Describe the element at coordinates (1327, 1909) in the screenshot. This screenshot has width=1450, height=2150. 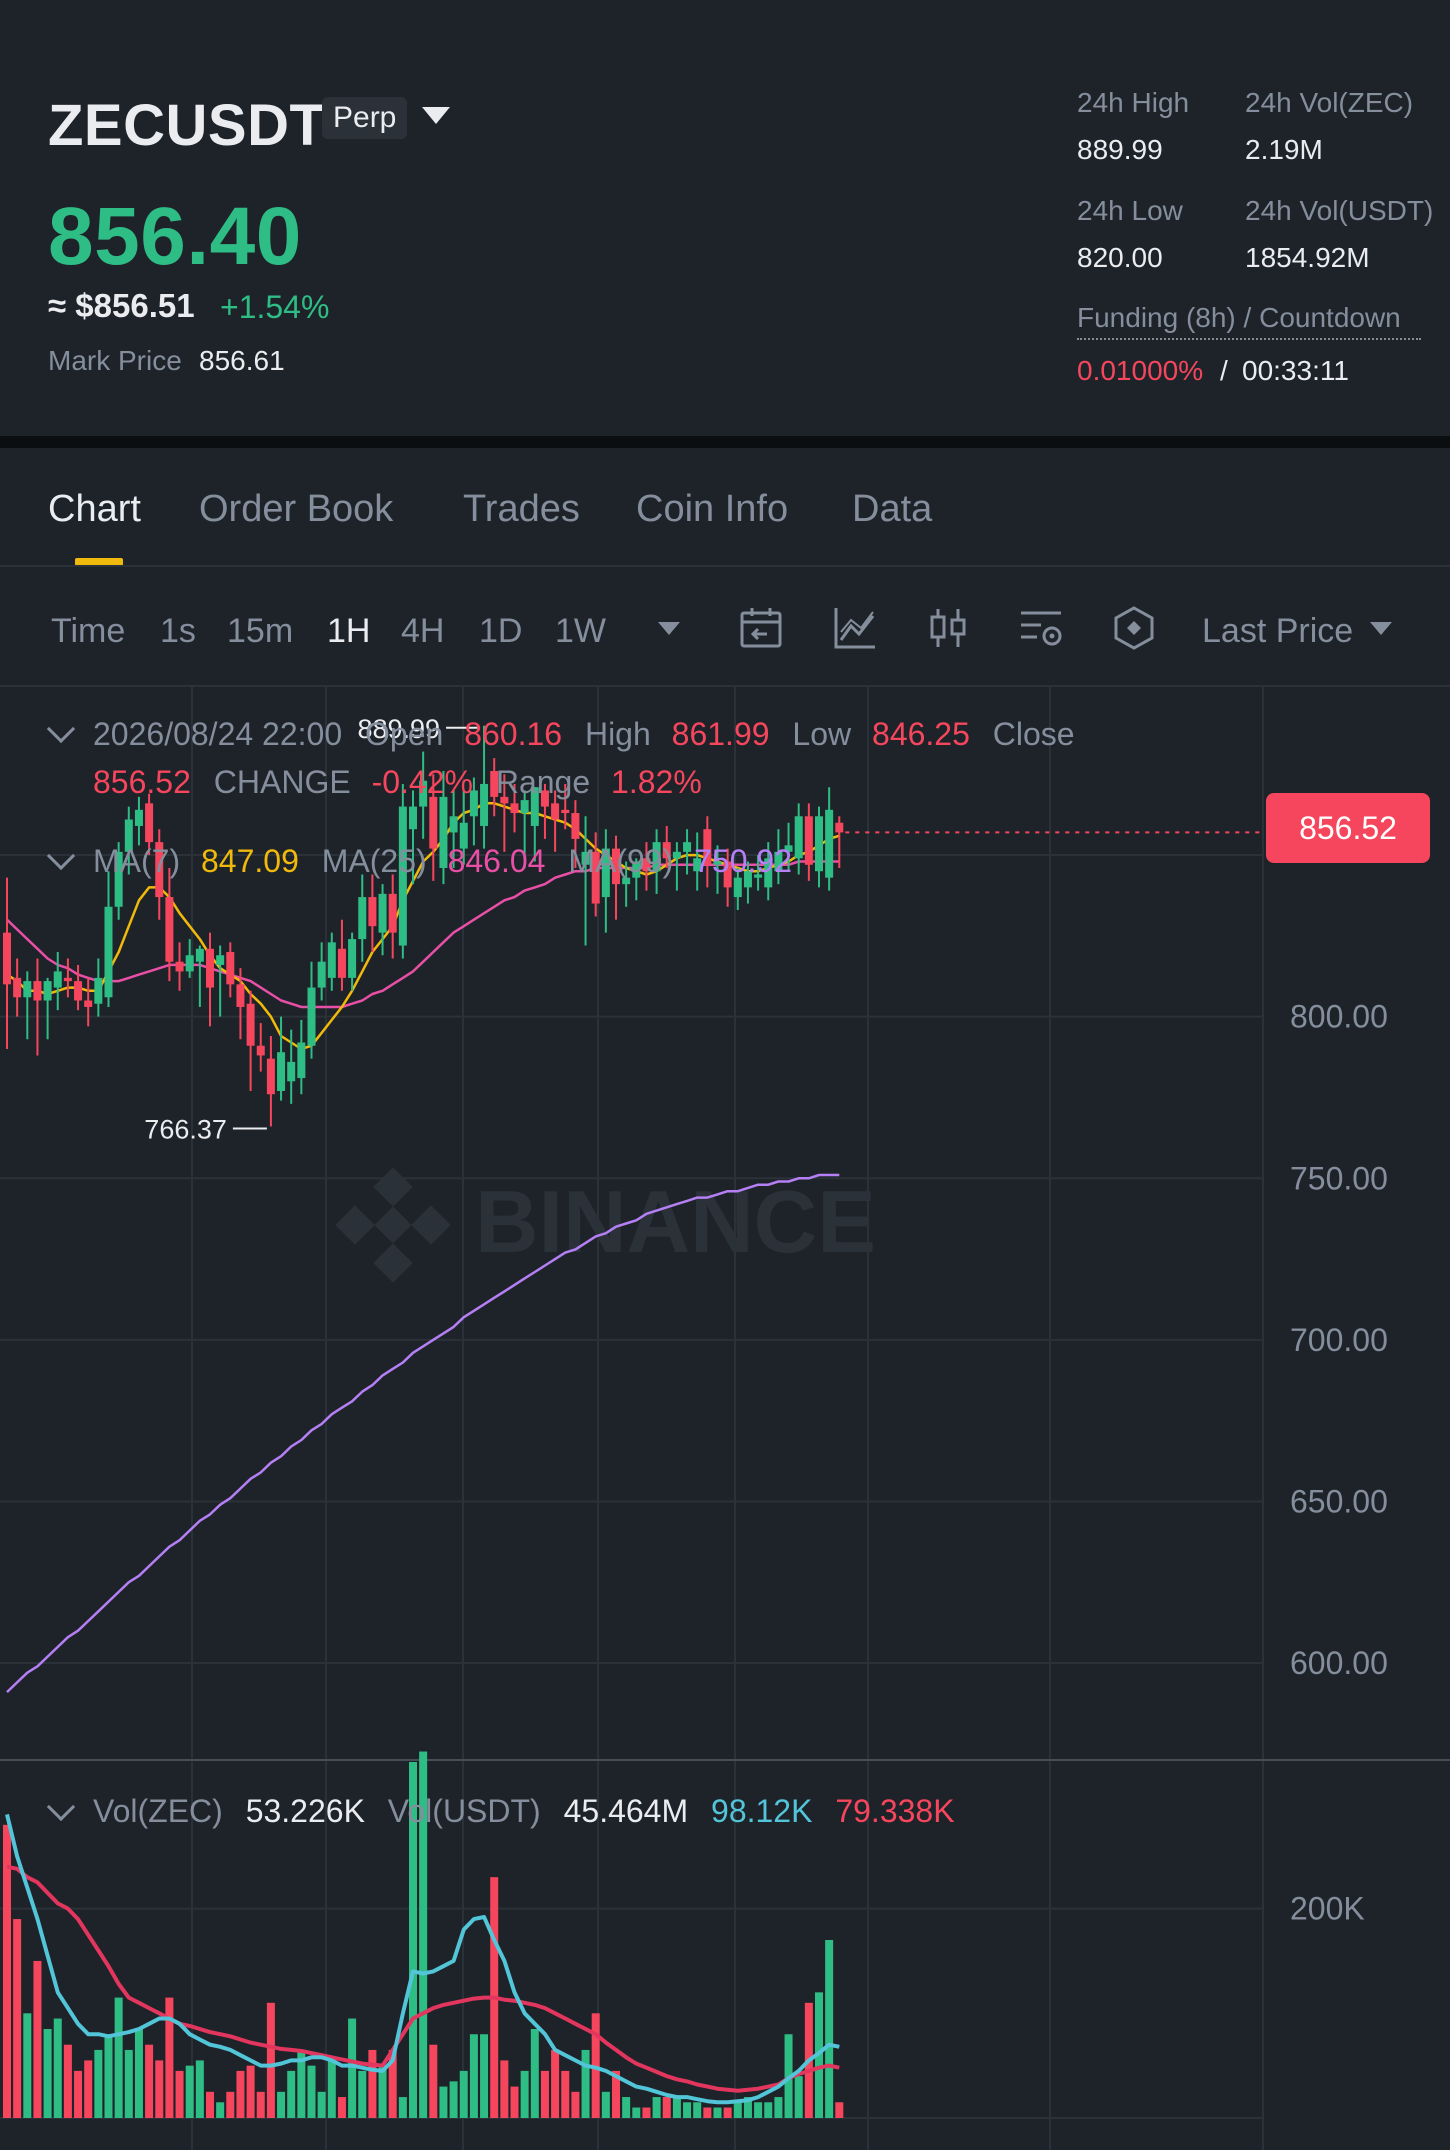
I see `volume-tick-label: 200K` at that location.